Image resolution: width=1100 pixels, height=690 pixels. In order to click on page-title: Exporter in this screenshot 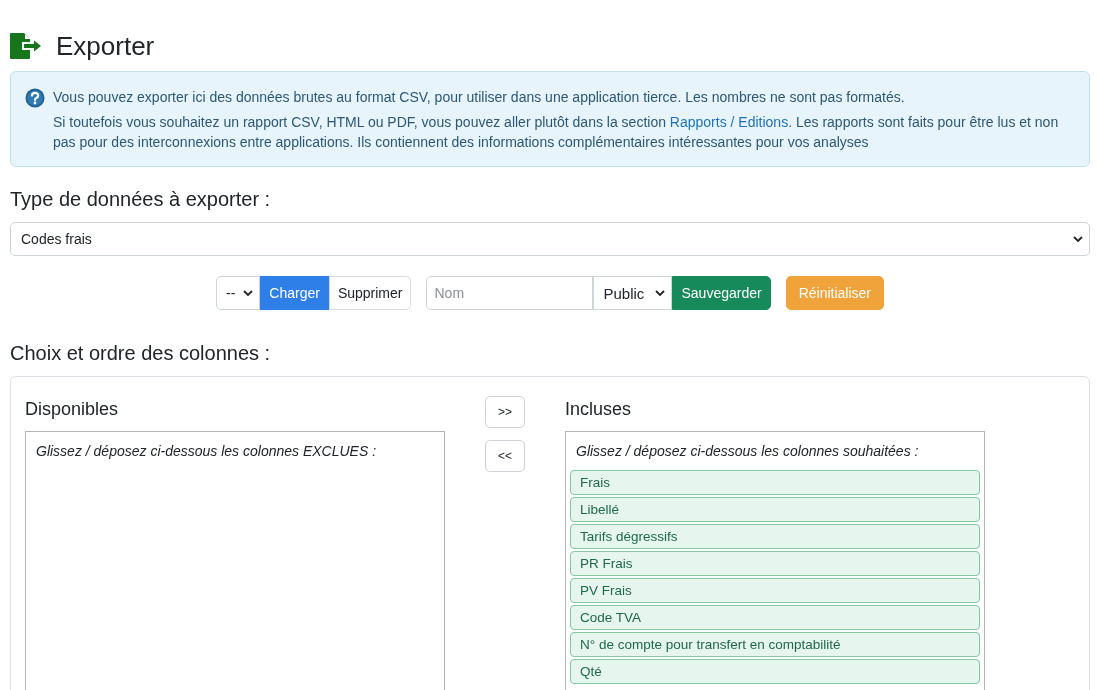, I will do `click(105, 46)`.